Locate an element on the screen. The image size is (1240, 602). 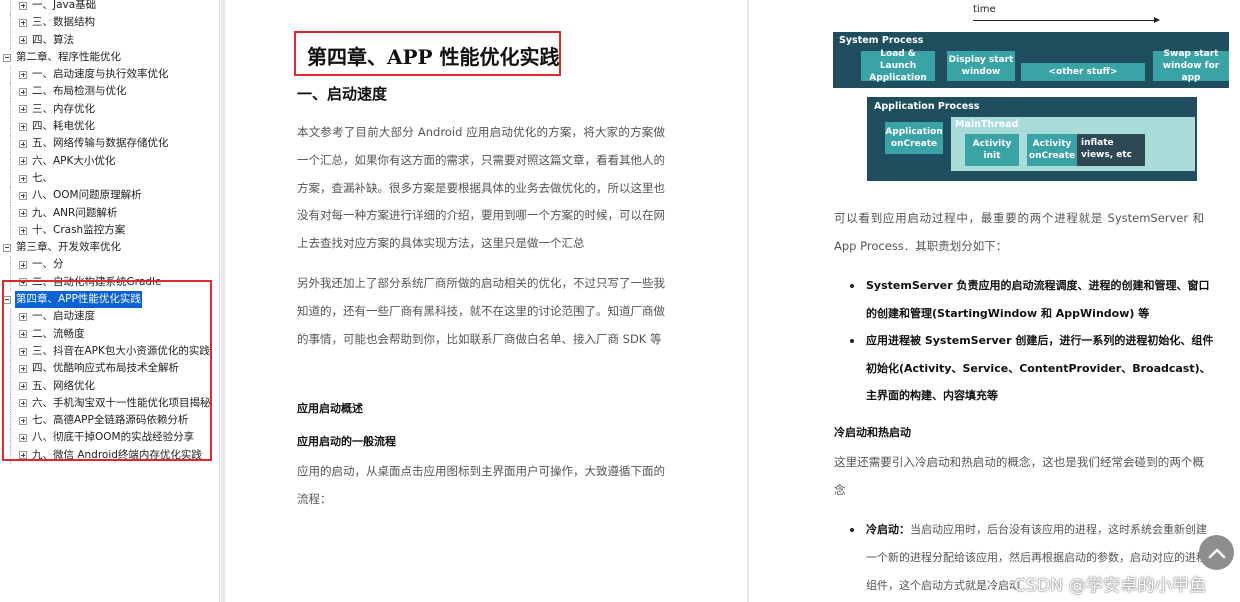
outline-item-label: 一、启动速度与执行效率优化 is located at coordinates (100, 74).